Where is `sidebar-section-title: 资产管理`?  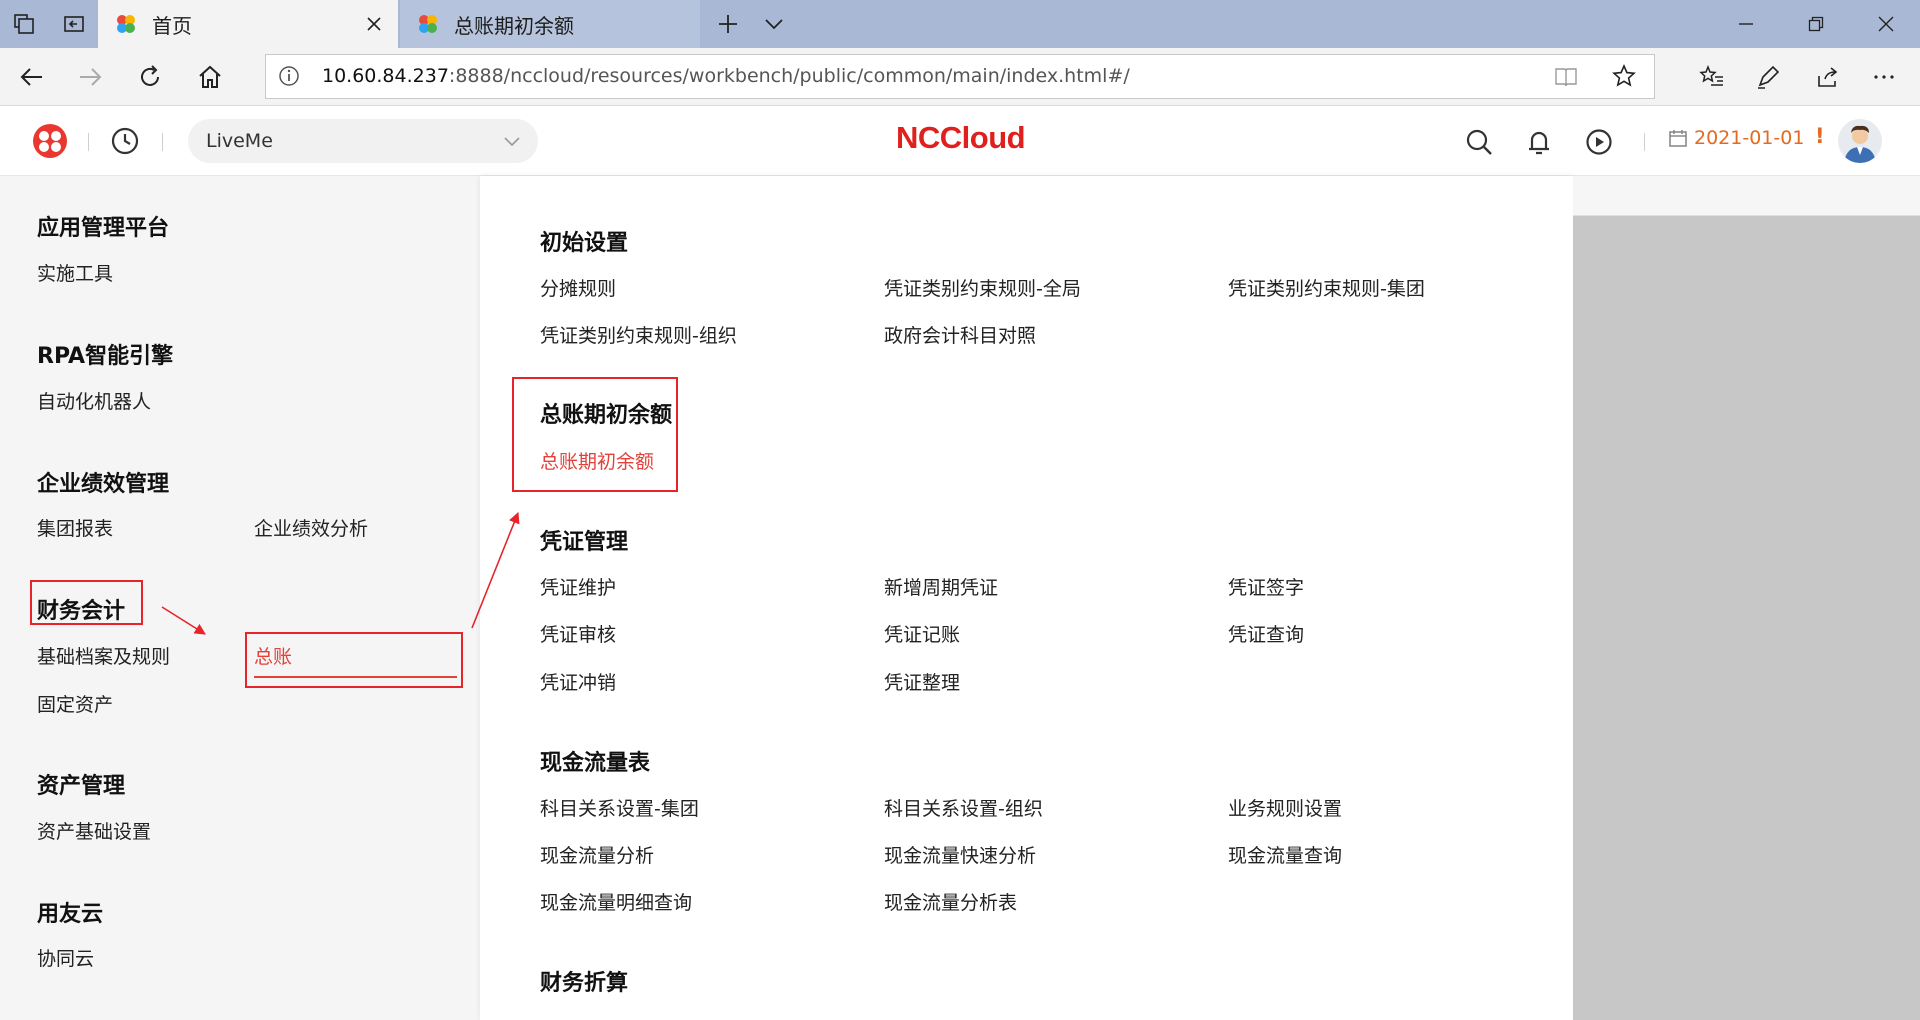 sidebar-section-title: 资产管理 is located at coordinates (81, 786).